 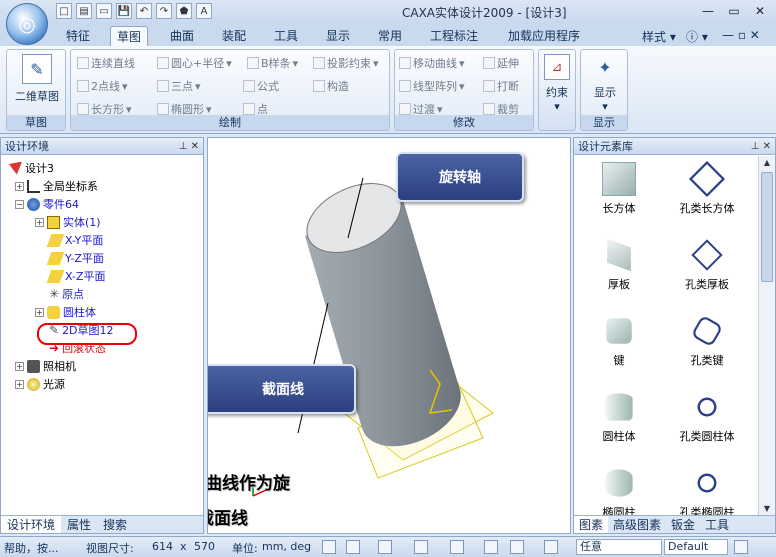 I want to click on camera-view-icon, so click(x=457, y=547).